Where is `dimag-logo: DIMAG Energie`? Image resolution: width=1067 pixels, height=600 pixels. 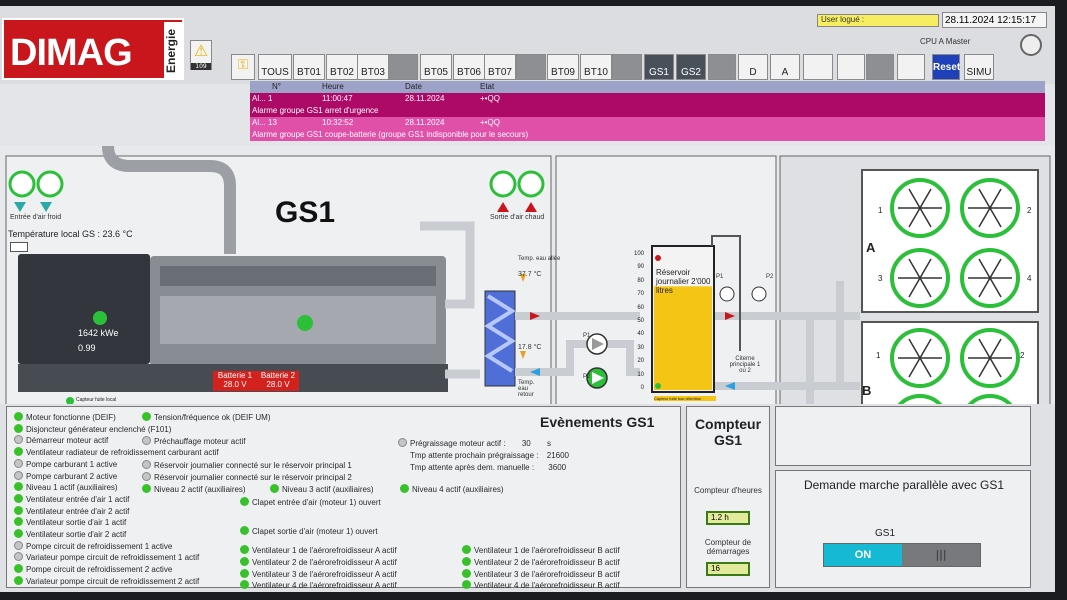
dimag-logo: DIMAG Energie is located at coordinates (93, 49).